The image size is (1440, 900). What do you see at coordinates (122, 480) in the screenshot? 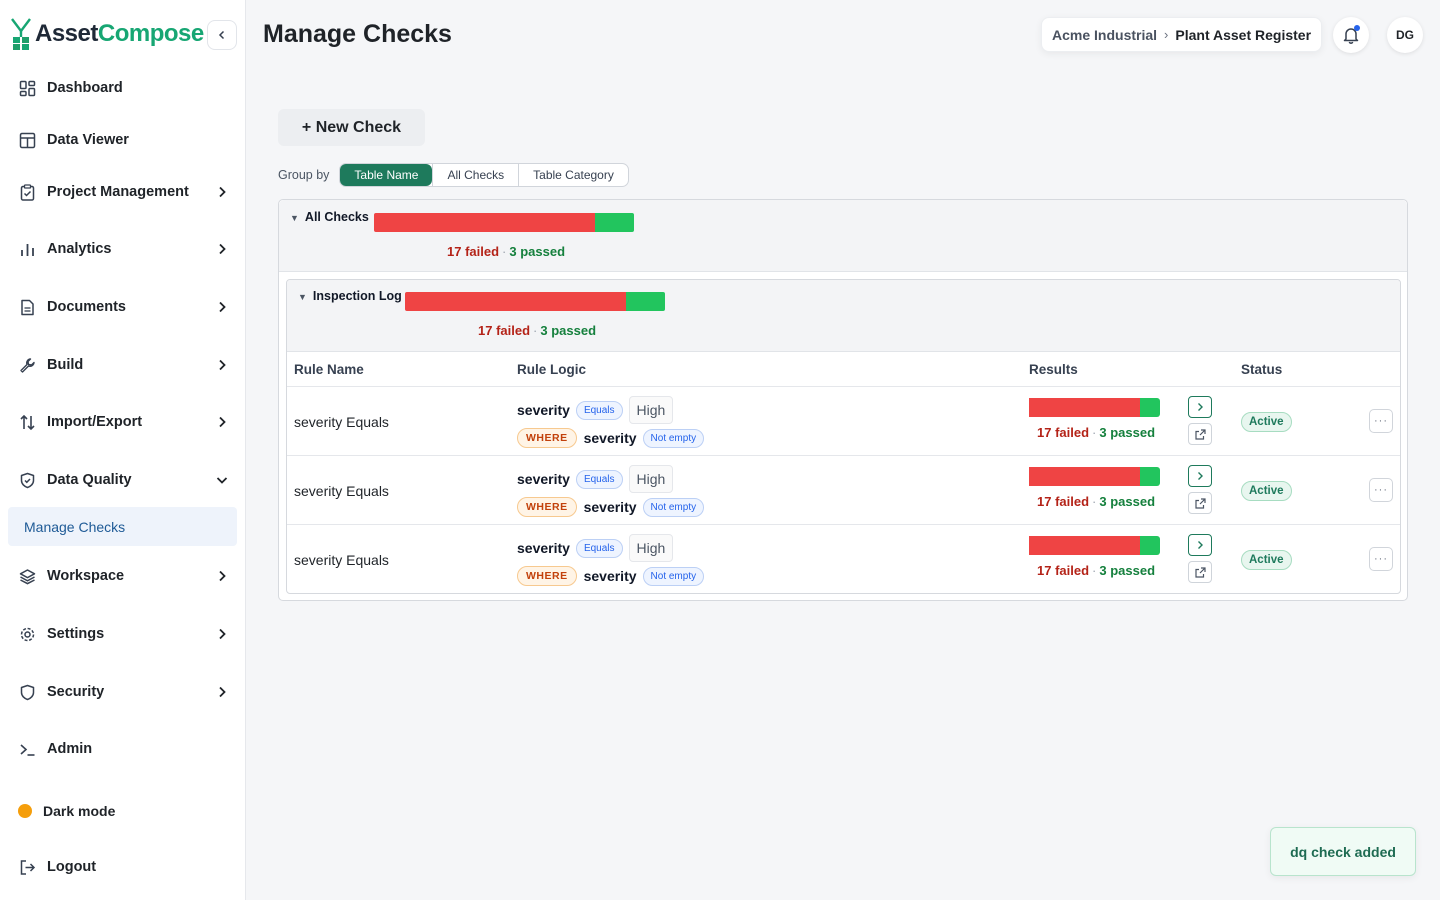
I see `sidebar-item-data-quality: Data Quality` at bounding box center [122, 480].